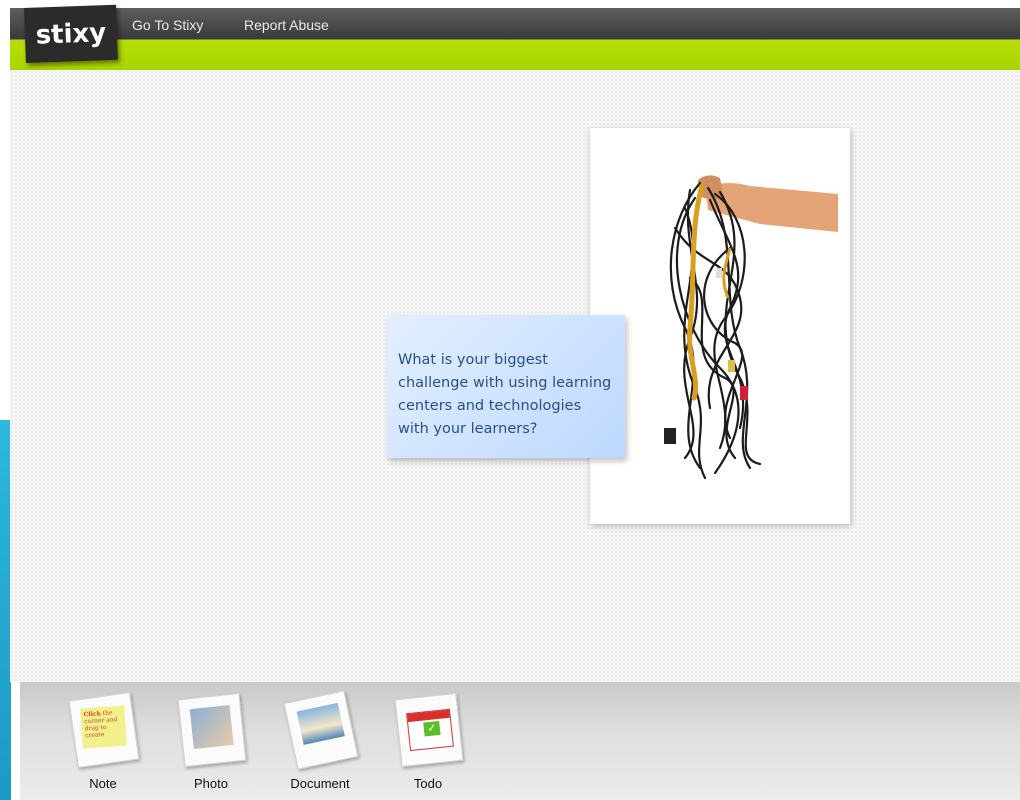 The height and width of the screenshot is (800, 1020). I want to click on dock-document-label: Document, so click(320, 783).